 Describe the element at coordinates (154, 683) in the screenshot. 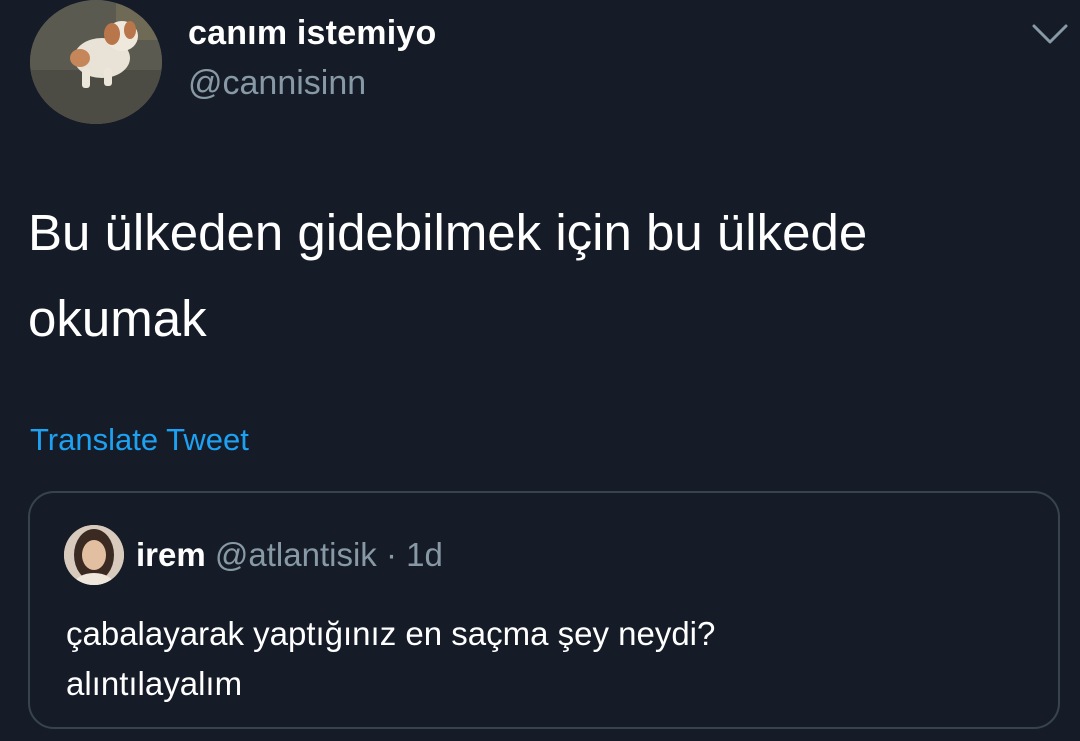

I see `quoted-text-line: alıntılayalım` at that location.